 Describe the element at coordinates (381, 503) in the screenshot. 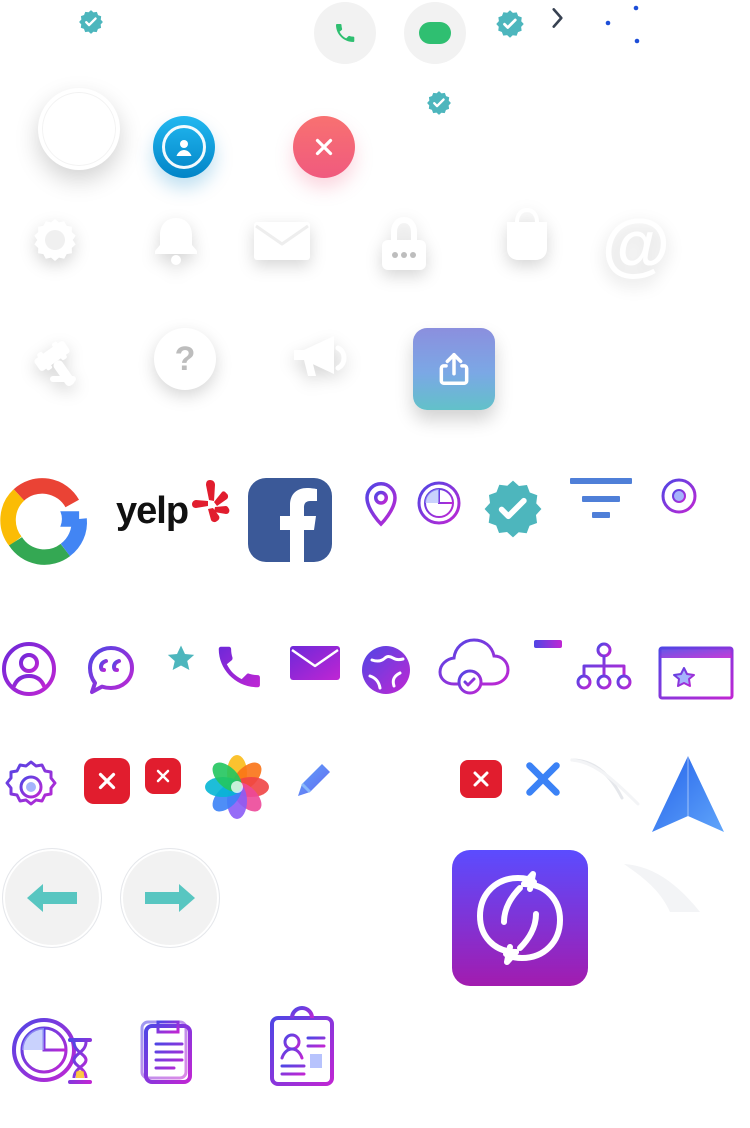

I see `location-pin-icon` at that location.